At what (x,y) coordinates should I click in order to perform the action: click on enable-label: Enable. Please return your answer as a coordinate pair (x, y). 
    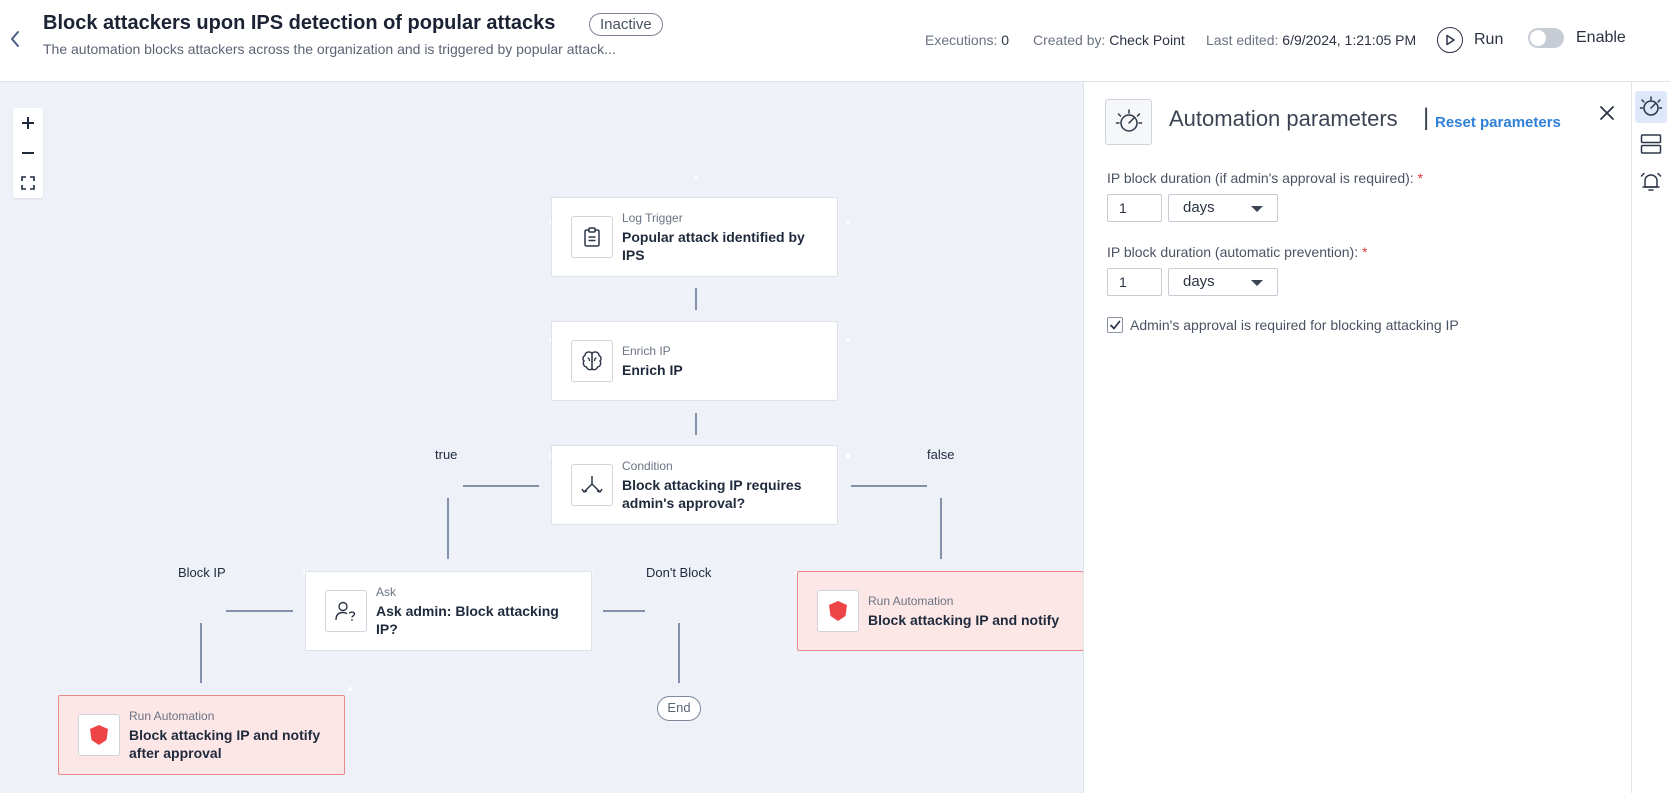
    Looking at the image, I should click on (1601, 37).